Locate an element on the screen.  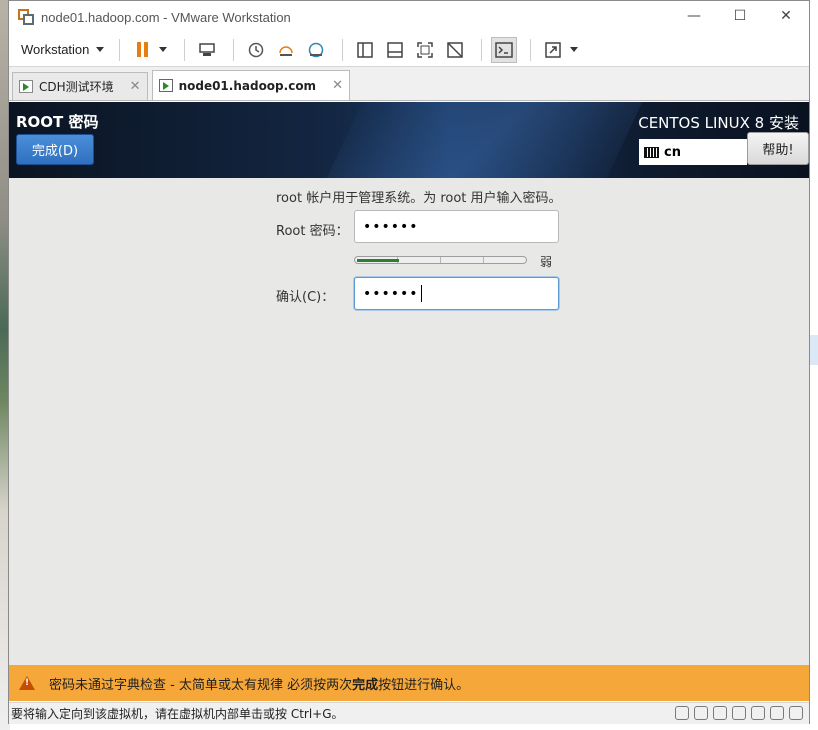
snapshot-icon is located at coordinates (256, 49).